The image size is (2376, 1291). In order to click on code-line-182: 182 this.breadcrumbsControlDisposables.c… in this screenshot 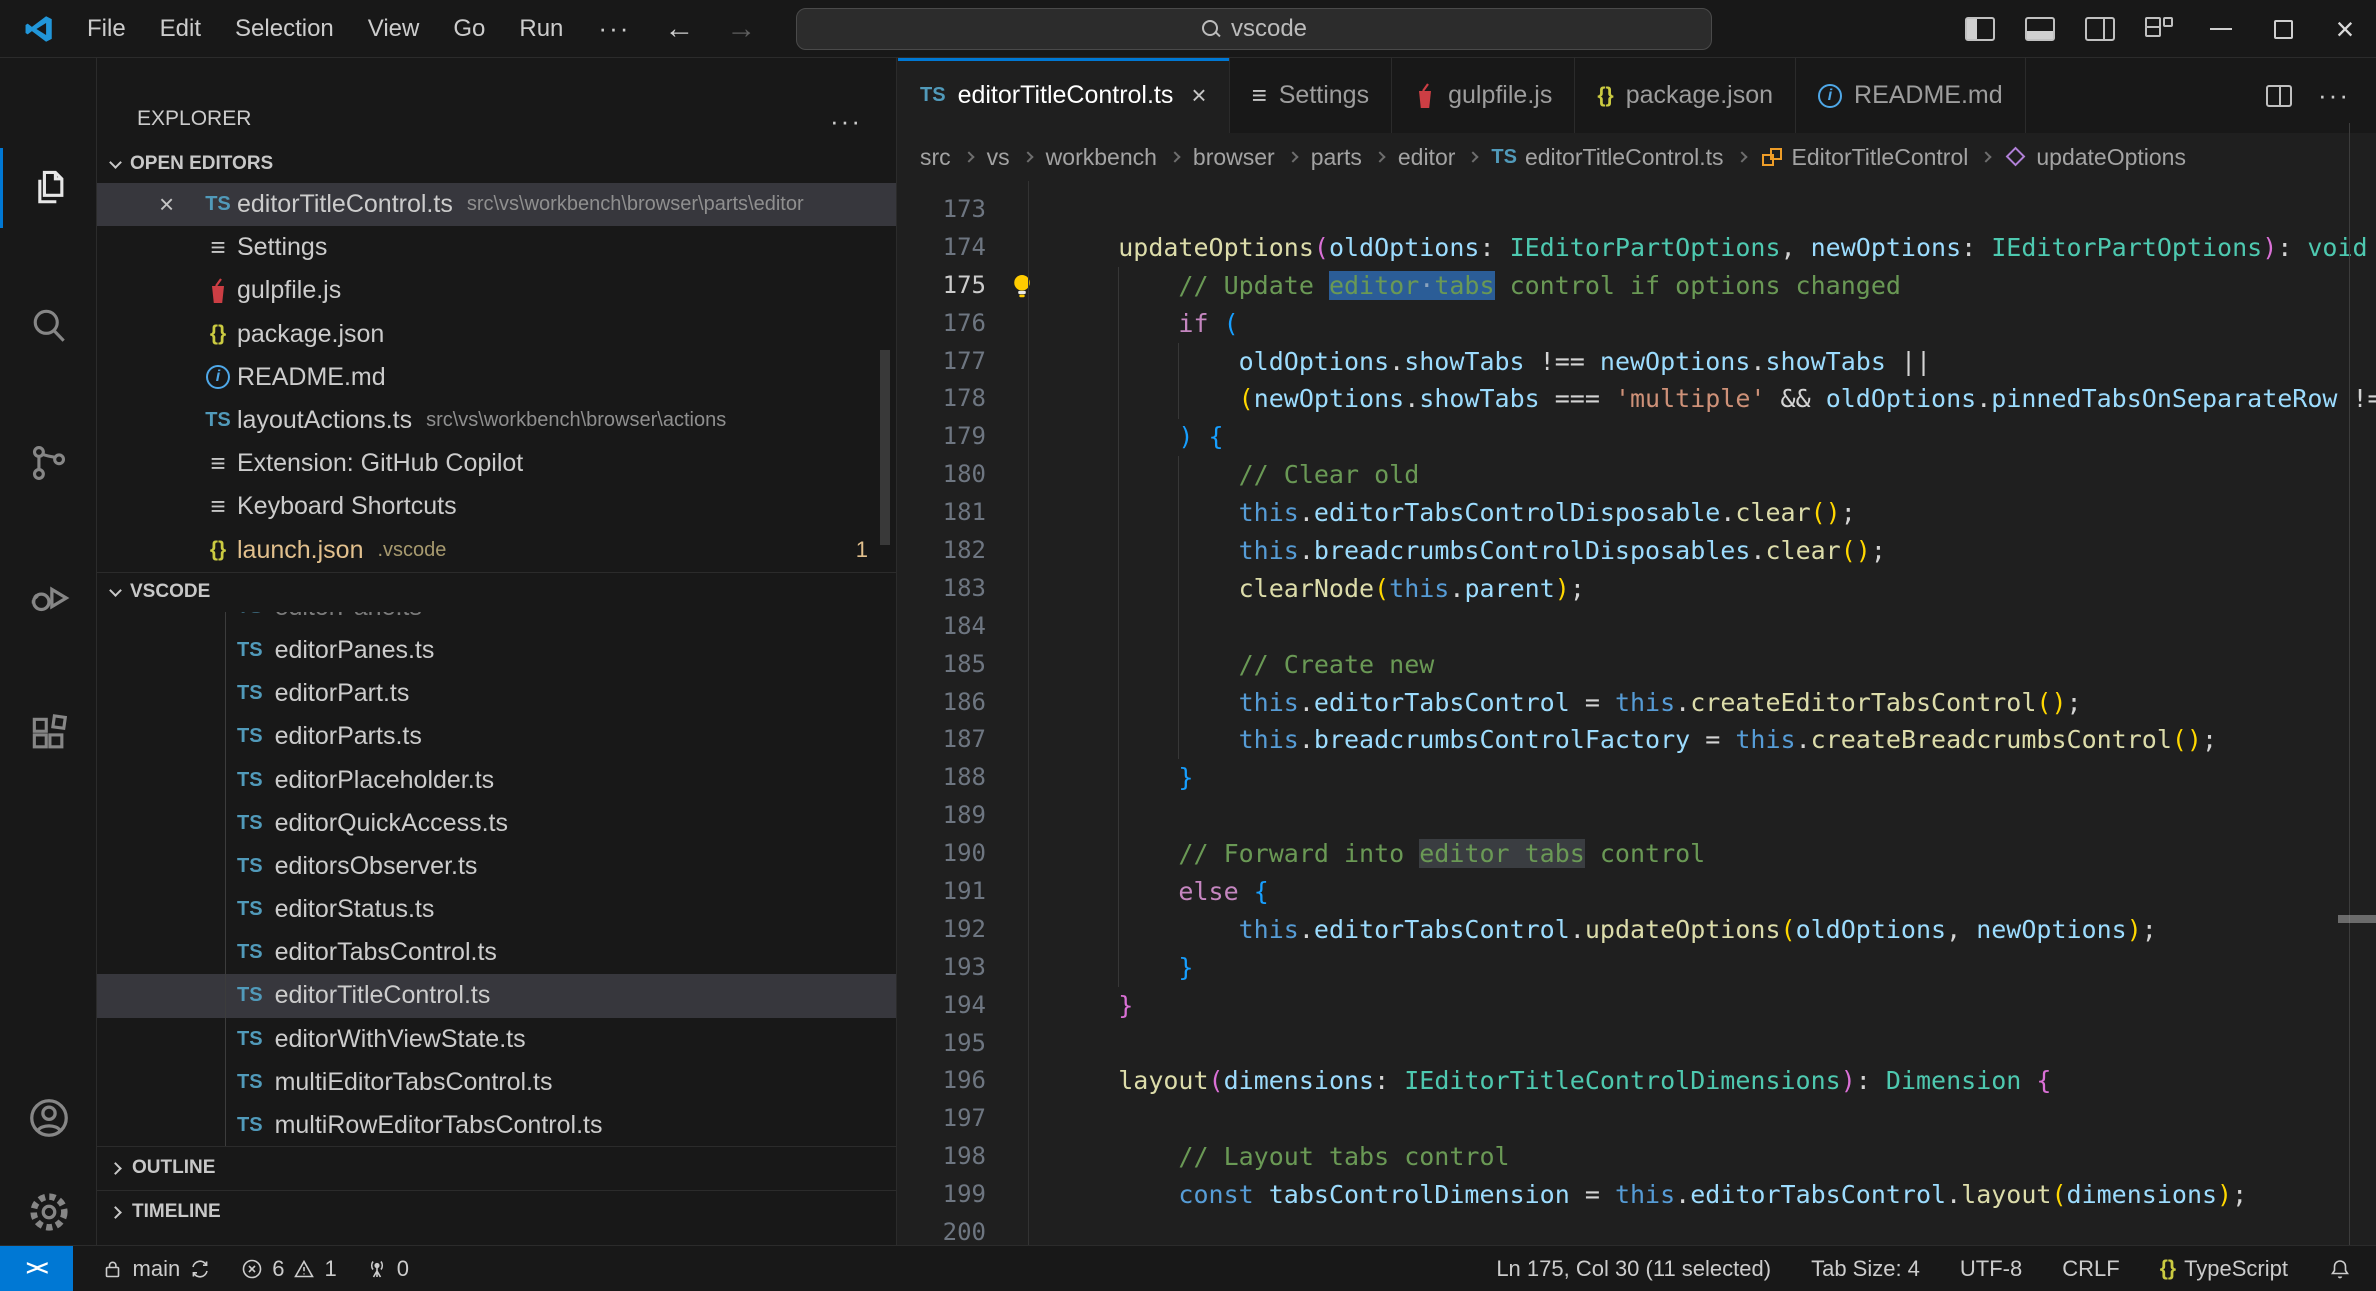, I will do `click(1637, 551)`.